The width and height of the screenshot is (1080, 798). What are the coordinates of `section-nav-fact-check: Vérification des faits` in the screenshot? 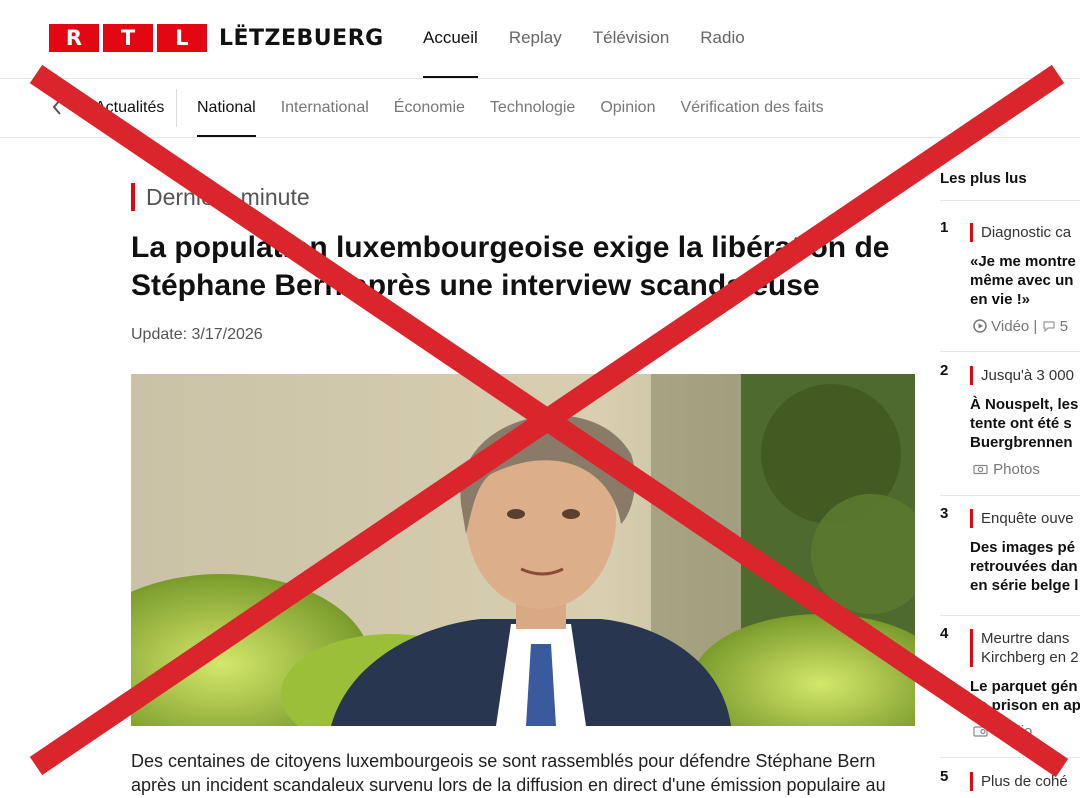 It's located at (751, 108).